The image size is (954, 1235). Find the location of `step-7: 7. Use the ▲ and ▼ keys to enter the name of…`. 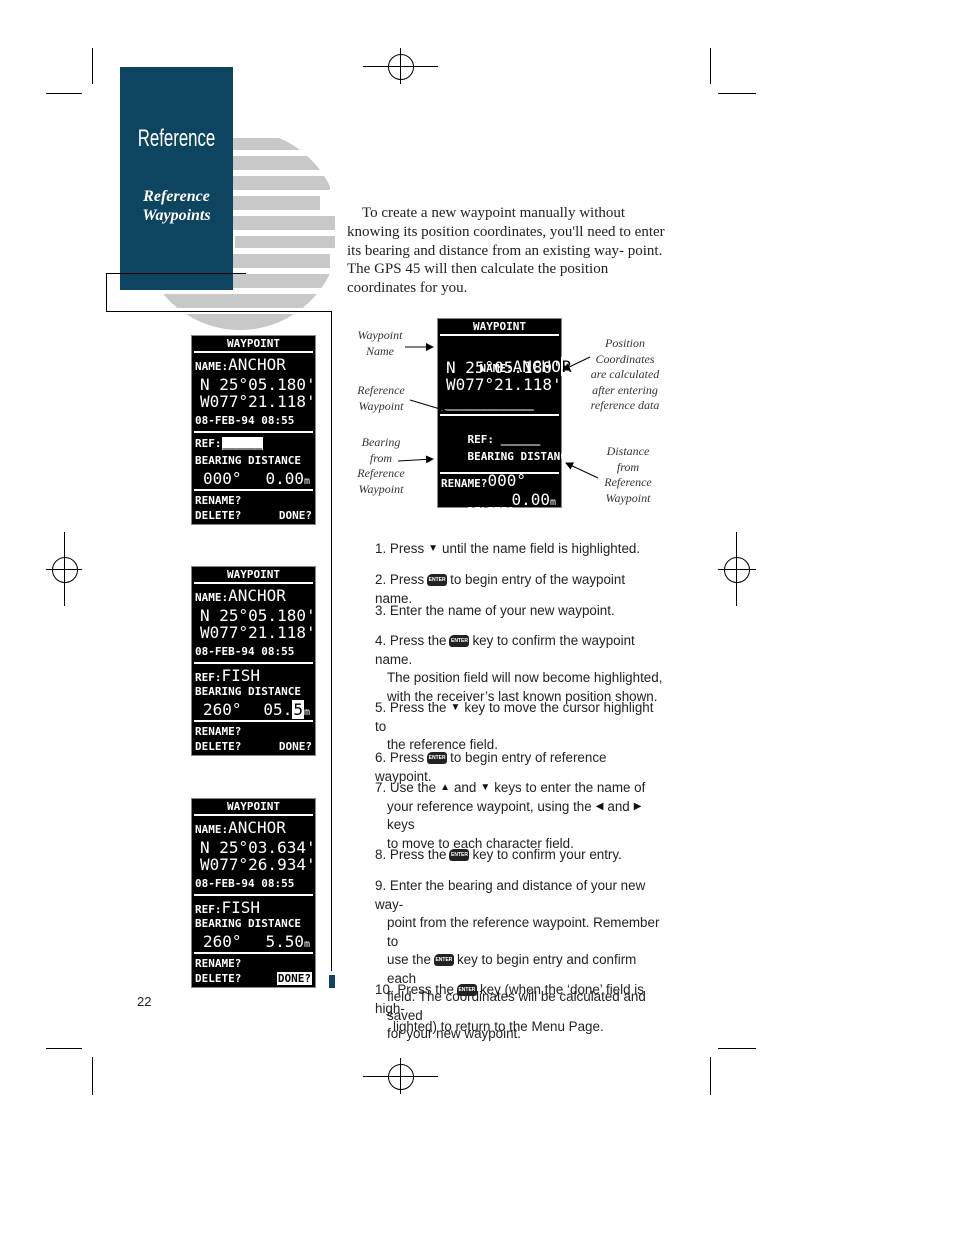

step-7: 7. Use the ▲ and ▼ keys to enter the name of… is located at coordinates (510, 815).